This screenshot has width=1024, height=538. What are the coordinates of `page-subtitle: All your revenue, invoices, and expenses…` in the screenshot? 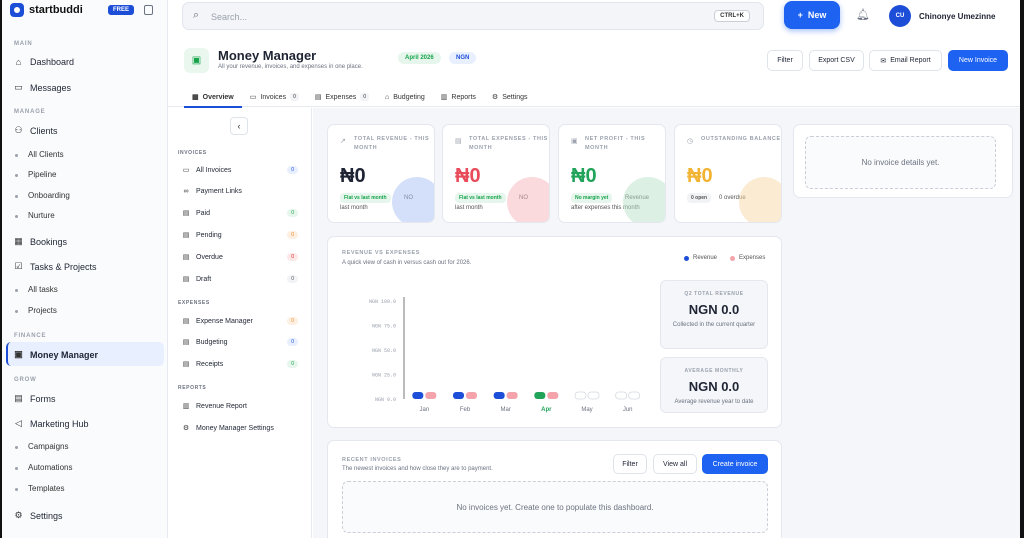 It's located at (290, 67).